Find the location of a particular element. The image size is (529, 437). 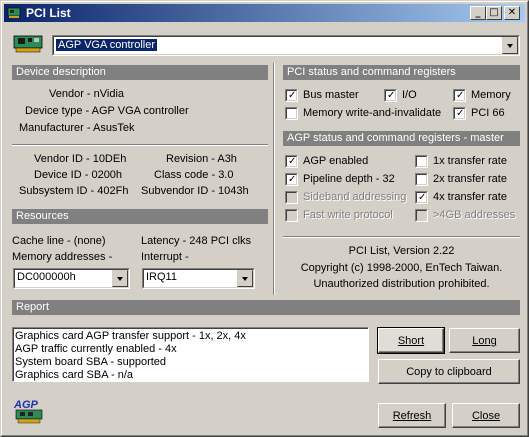

sideband-addressing-label: Sideband addressing is located at coordinates (355, 197).